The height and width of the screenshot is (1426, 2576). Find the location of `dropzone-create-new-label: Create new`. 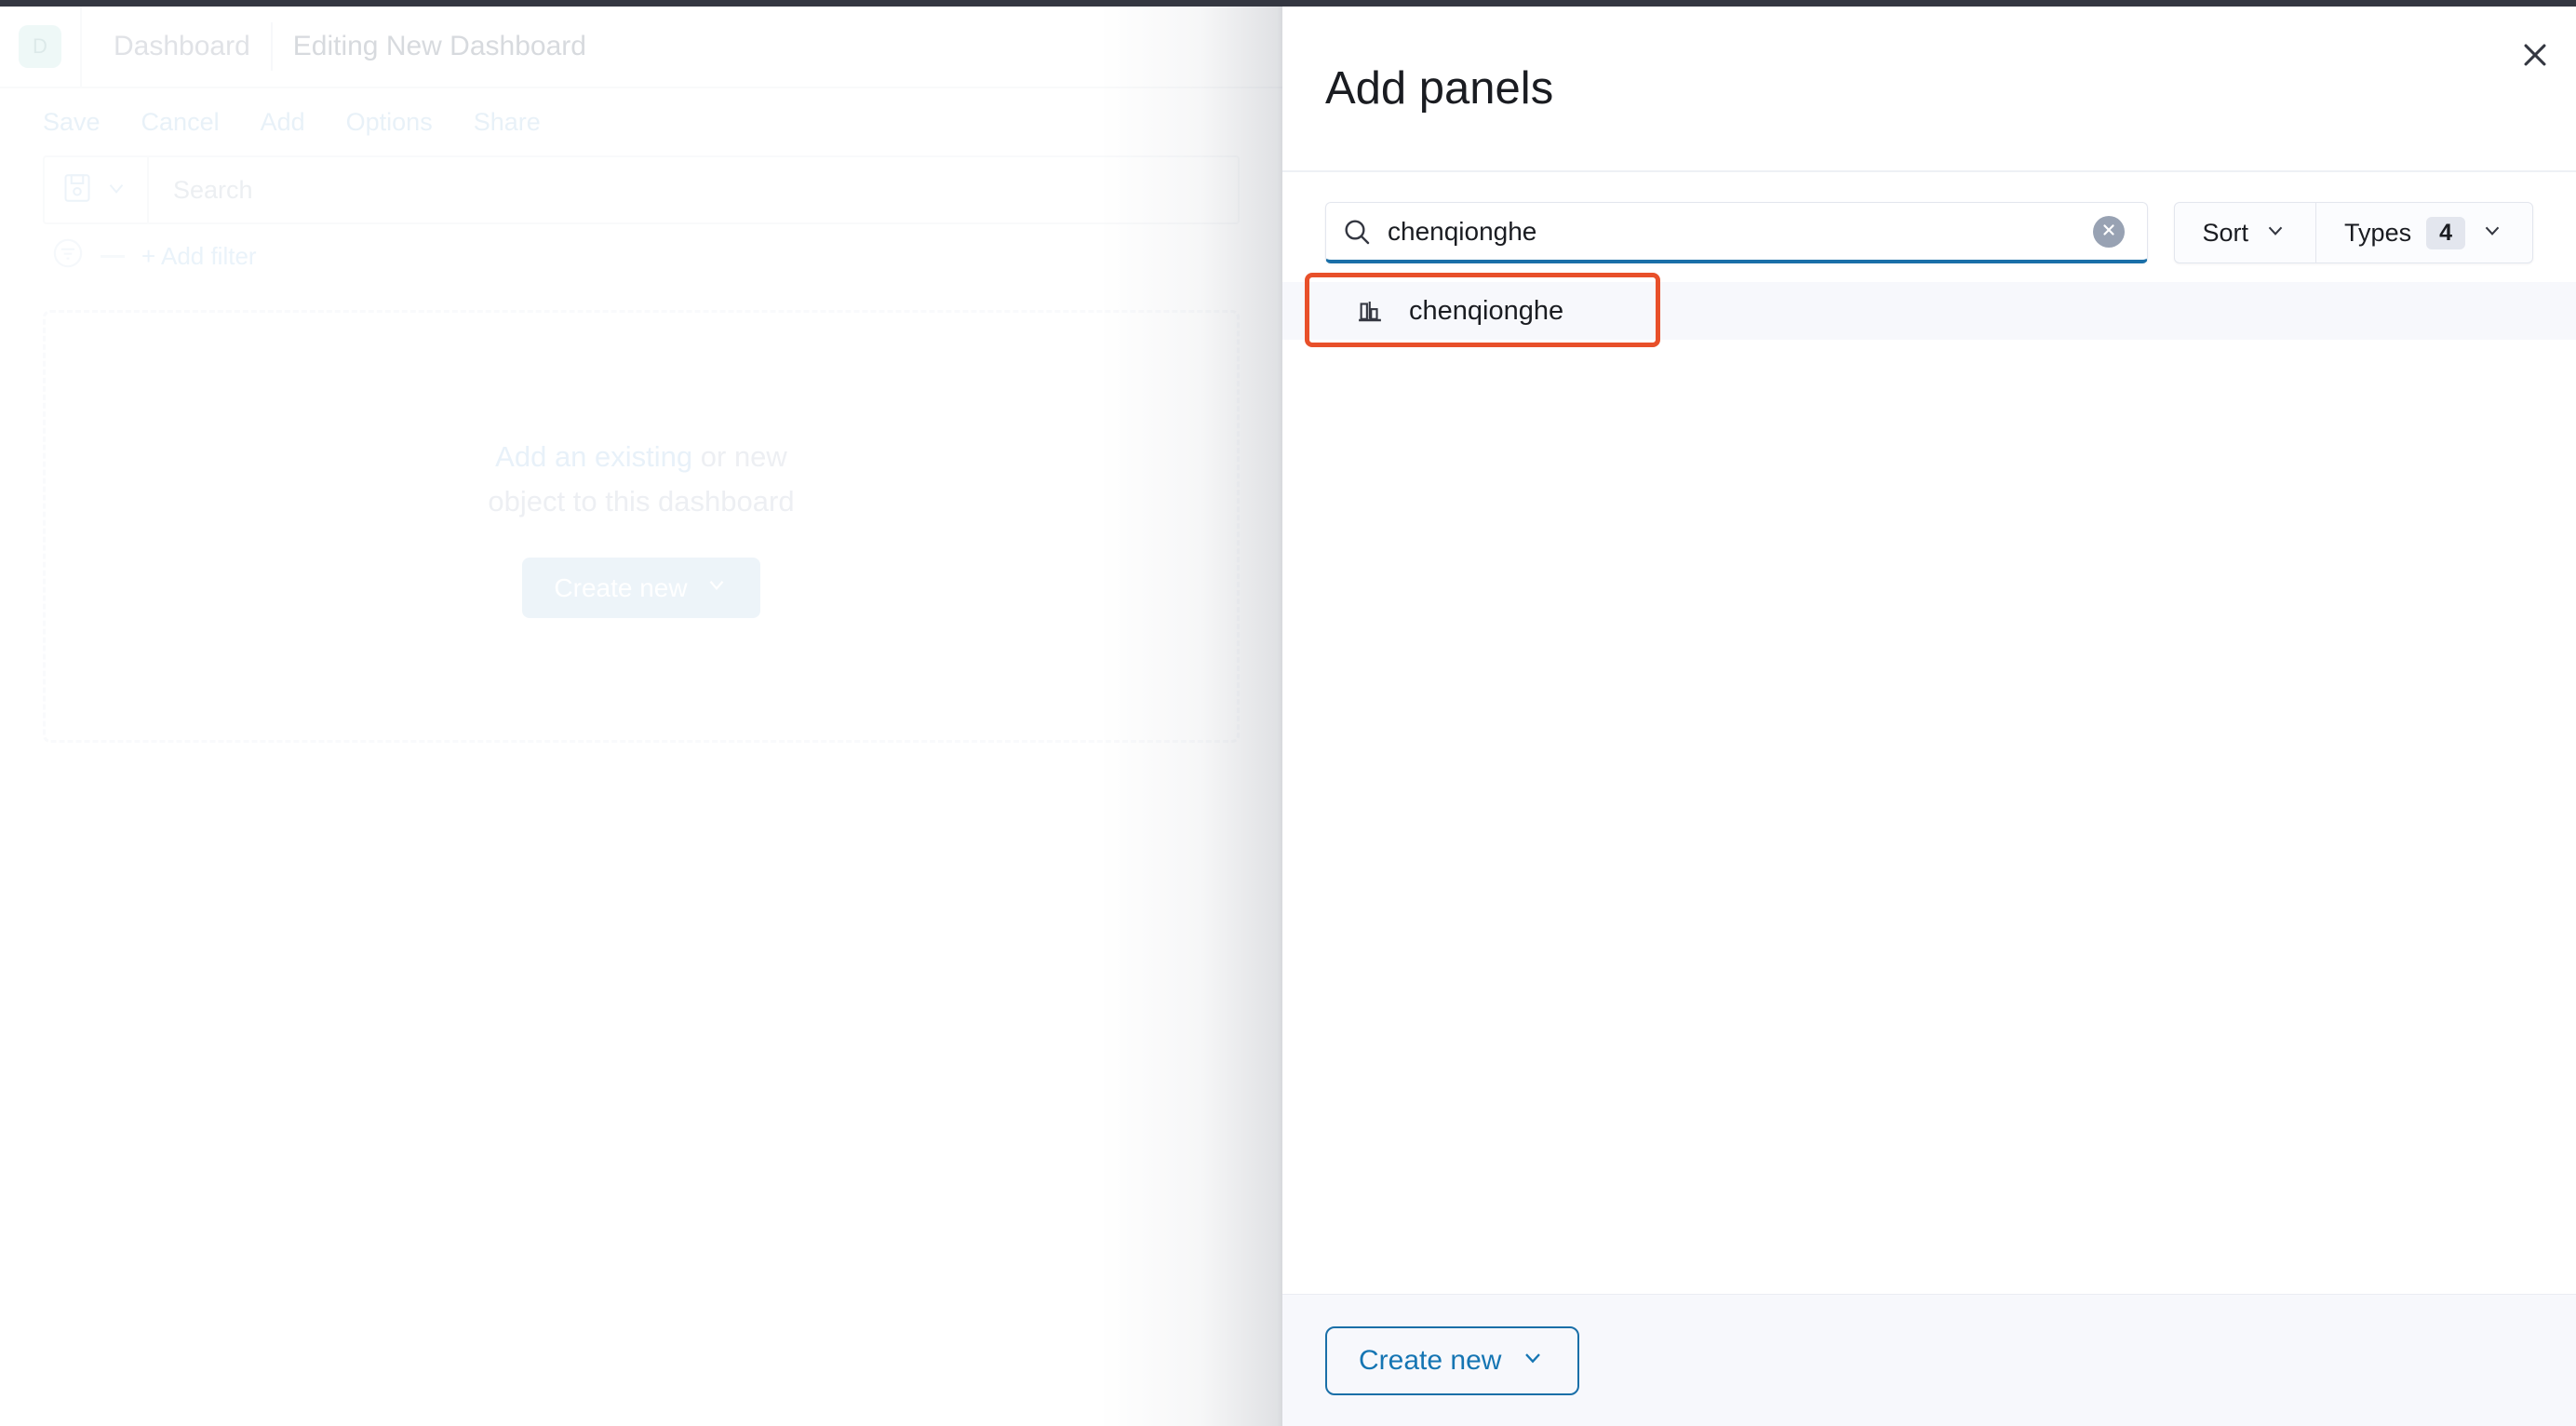

dropzone-create-new-label: Create new is located at coordinates (621, 587).